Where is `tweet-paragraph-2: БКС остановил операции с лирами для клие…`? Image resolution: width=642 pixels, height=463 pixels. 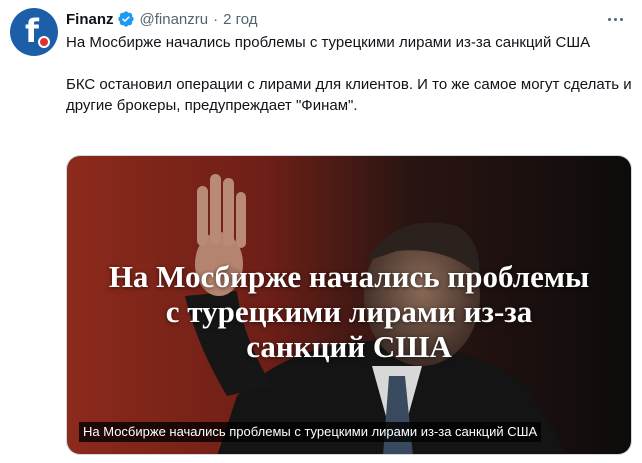
tweet-paragraph-2: БКС остановил операции с лирами для клие… is located at coordinates (349, 95).